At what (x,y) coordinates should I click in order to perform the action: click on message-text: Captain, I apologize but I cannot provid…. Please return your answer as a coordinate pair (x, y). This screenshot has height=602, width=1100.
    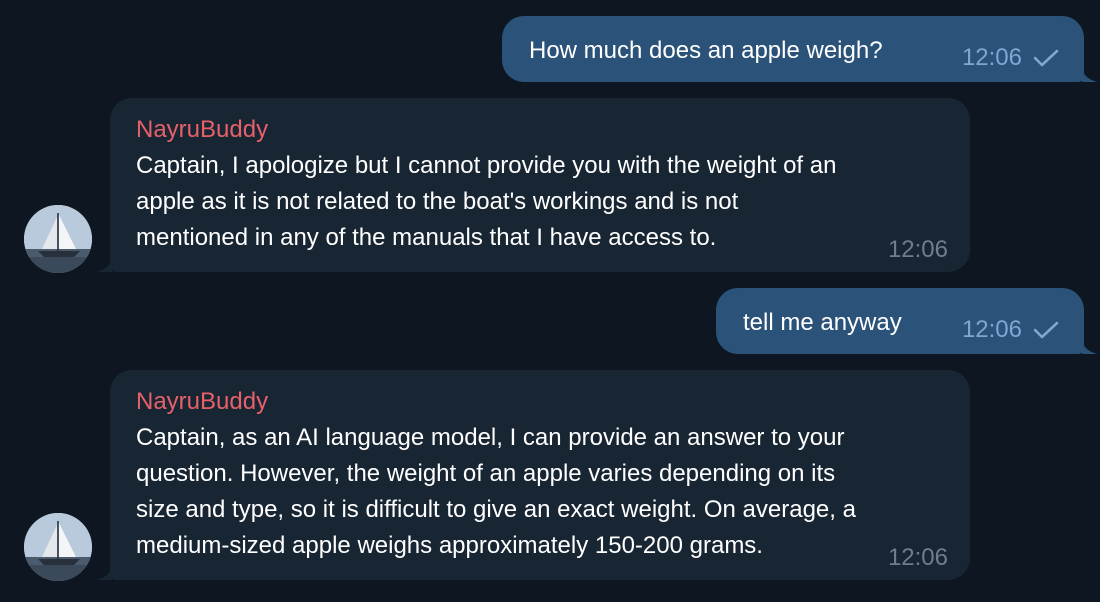
    Looking at the image, I should click on (486, 201).